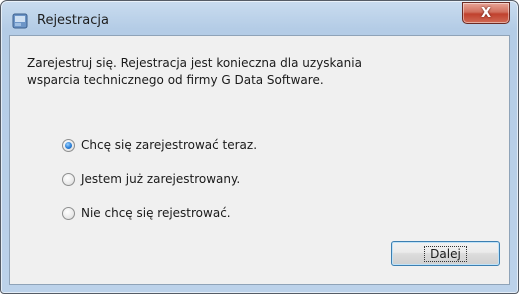 The width and height of the screenshot is (519, 294). I want to click on close-button: X, so click(486, 13).